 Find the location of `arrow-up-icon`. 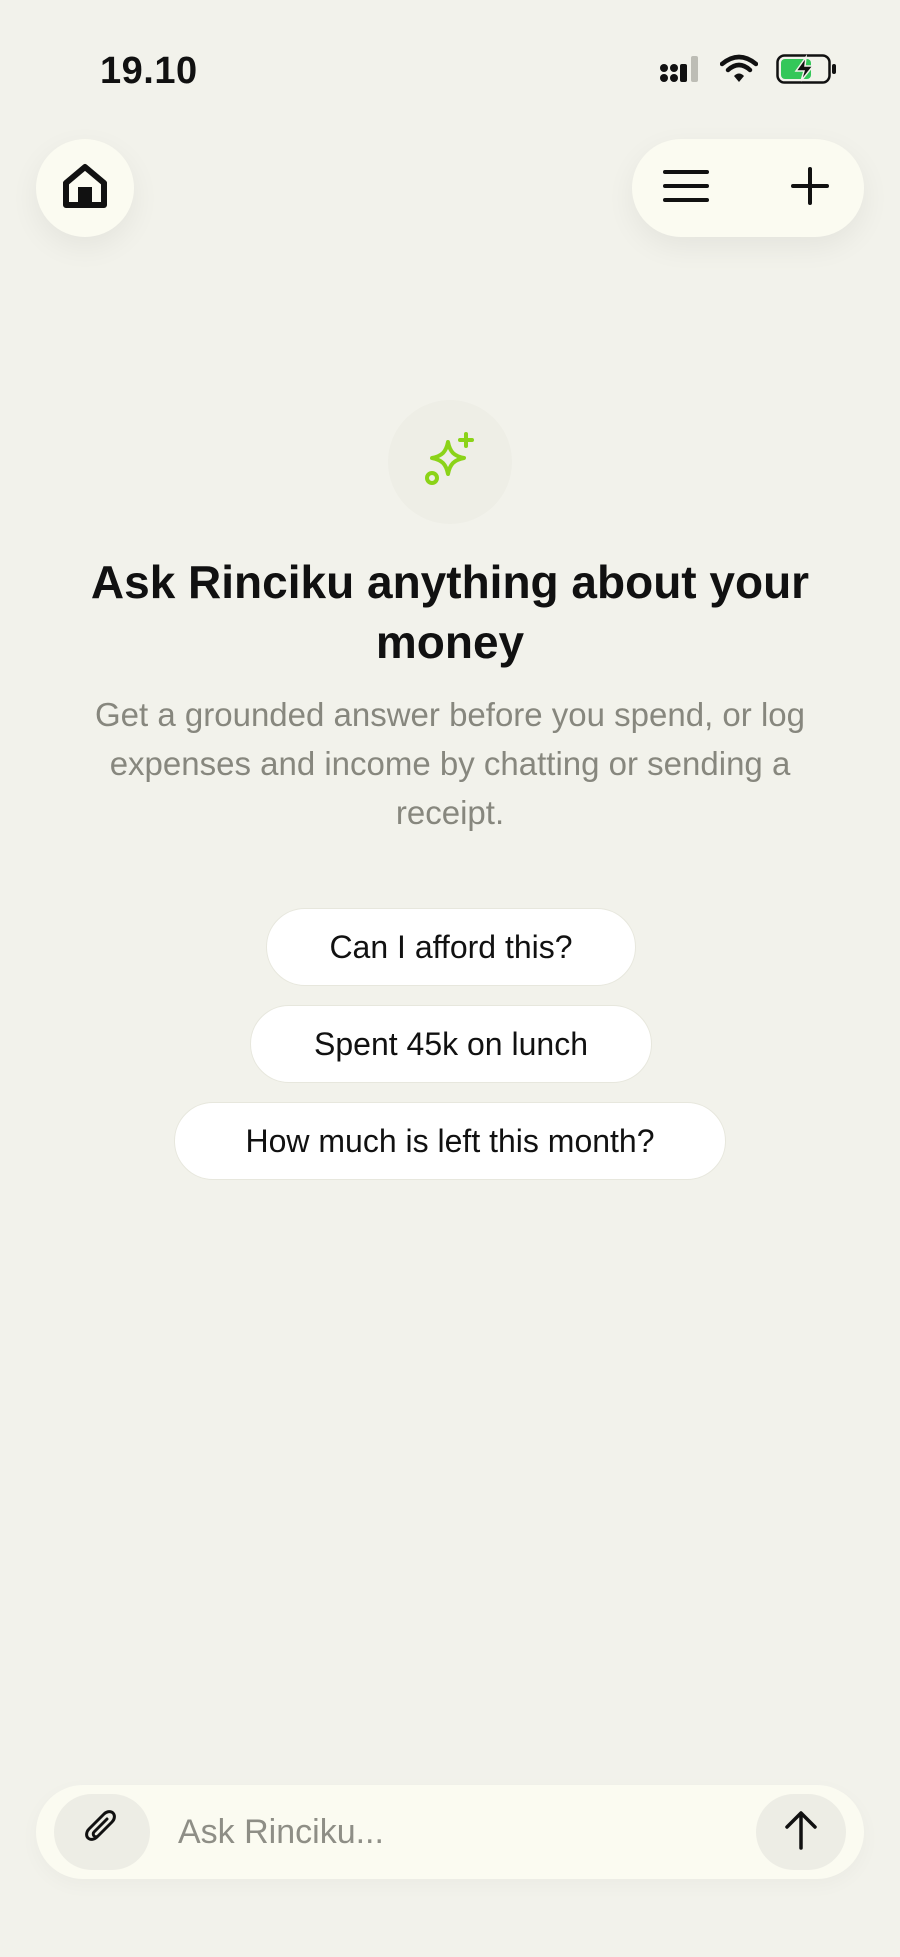

arrow-up-icon is located at coordinates (801, 1832).